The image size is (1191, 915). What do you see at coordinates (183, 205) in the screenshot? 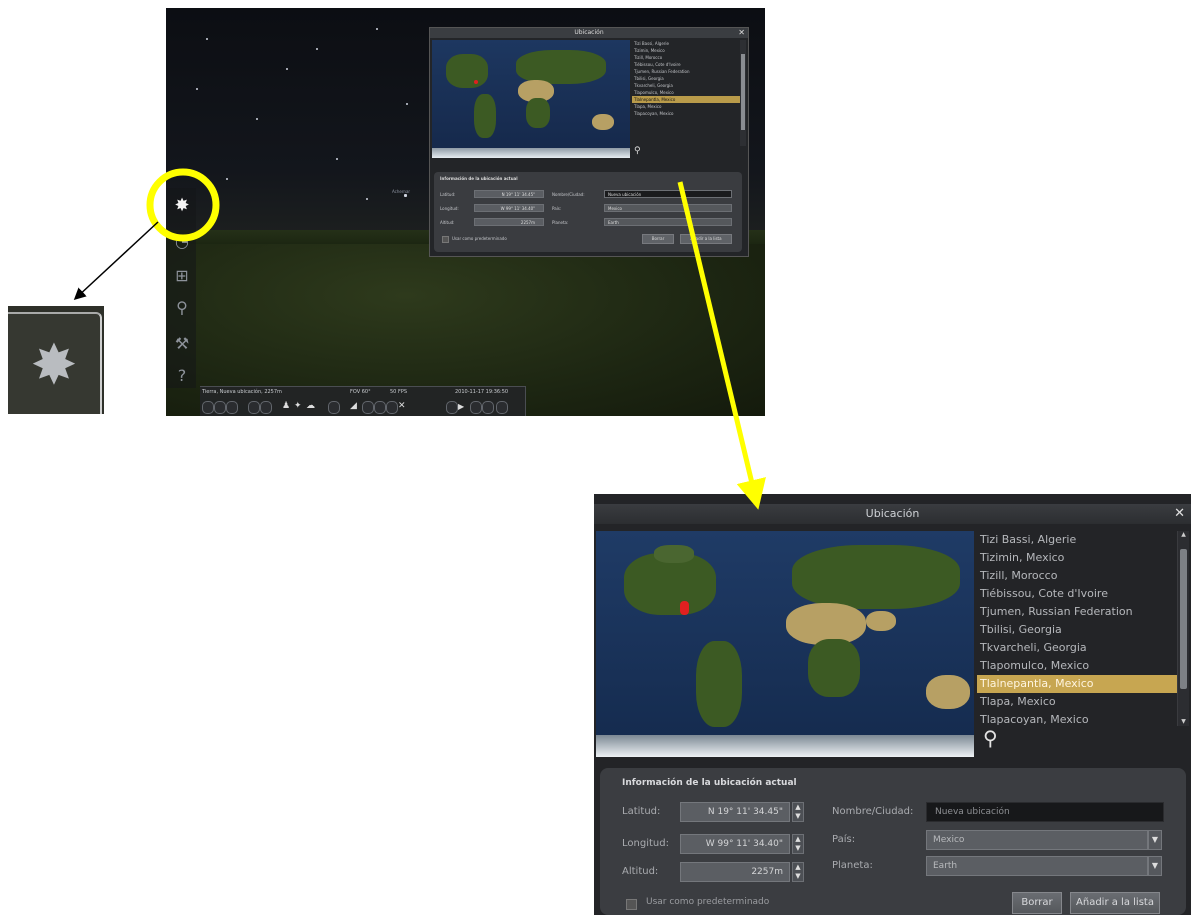
I see `highlight-circle` at bounding box center [183, 205].